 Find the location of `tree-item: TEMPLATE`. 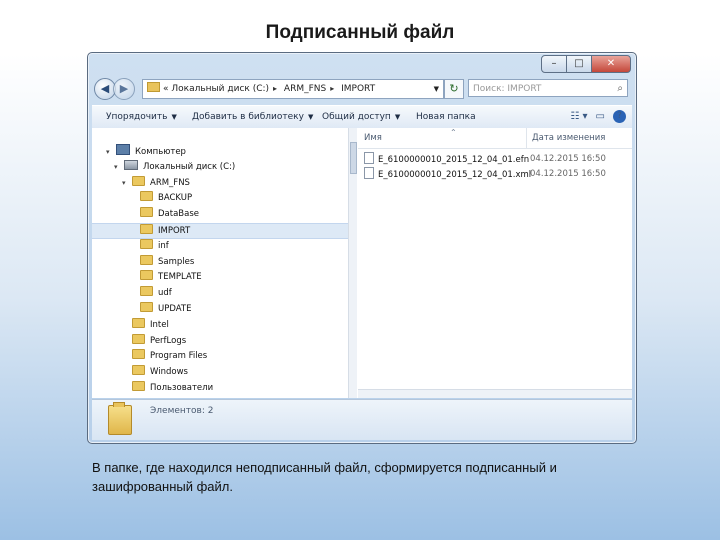

tree-item: TEMPLATE is located at coordinates (166, 277).